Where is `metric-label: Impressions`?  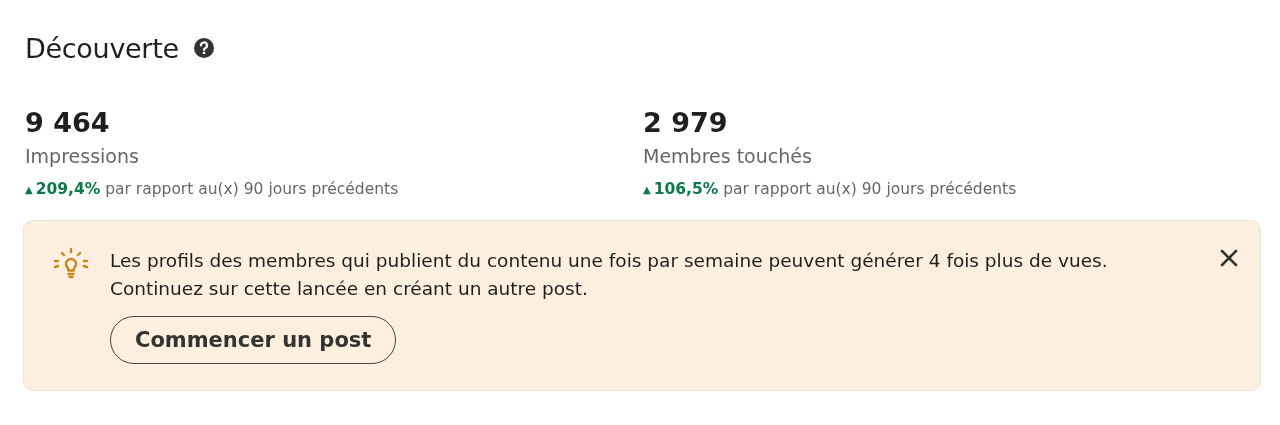
metric-label: Impressions is located at coordinates (82, 156).